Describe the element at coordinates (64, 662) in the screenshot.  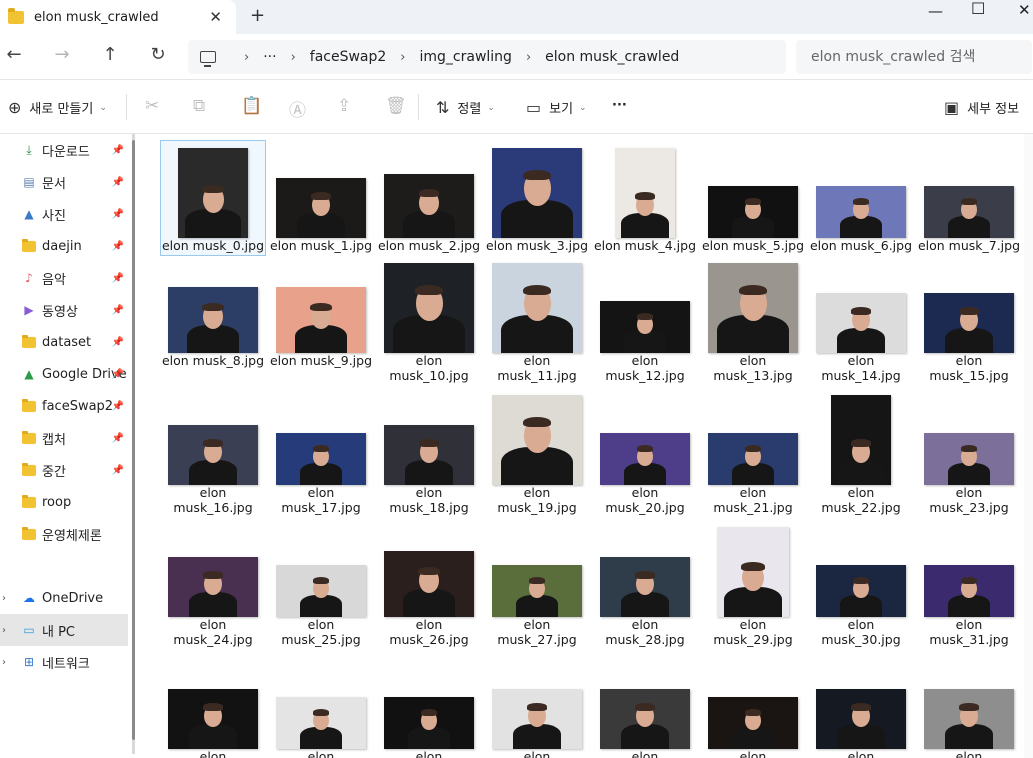
I see `sidebar-item: › ⊞ 네트워크` at that location.